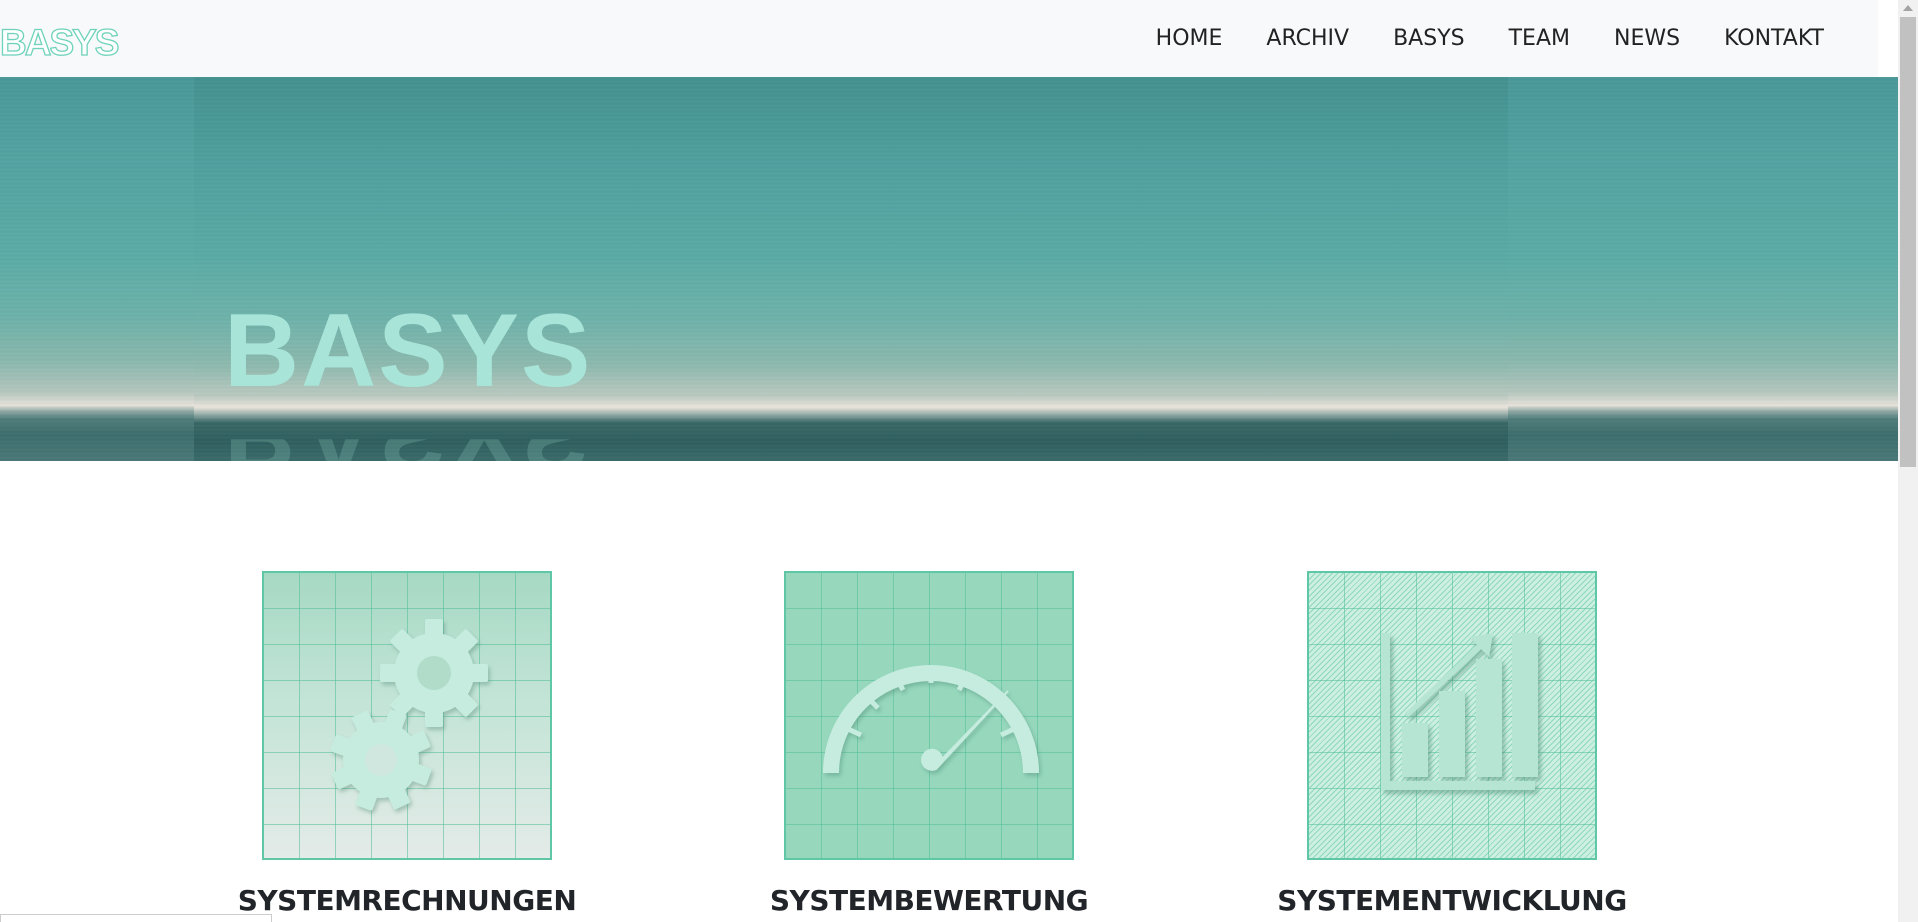 This screenshot has height=922, width=1918. What do you see at coordinates (1647, 39) in the screenshot?
I see `nav-item-news: NEWS` at bounding box center [1647, 39].